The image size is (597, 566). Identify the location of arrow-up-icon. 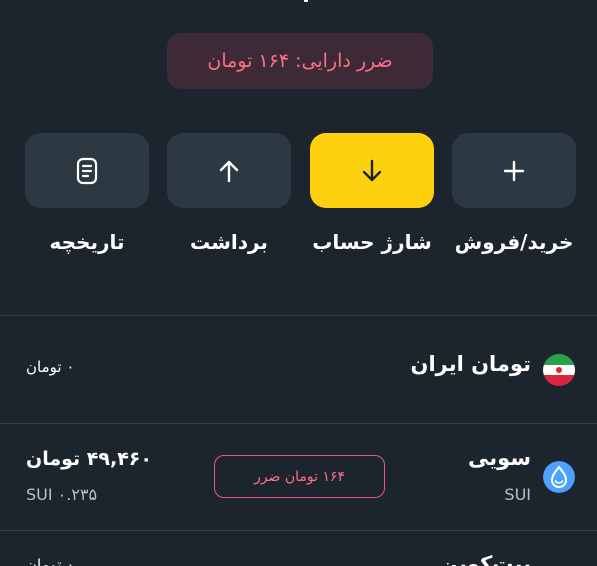
(229, 171).